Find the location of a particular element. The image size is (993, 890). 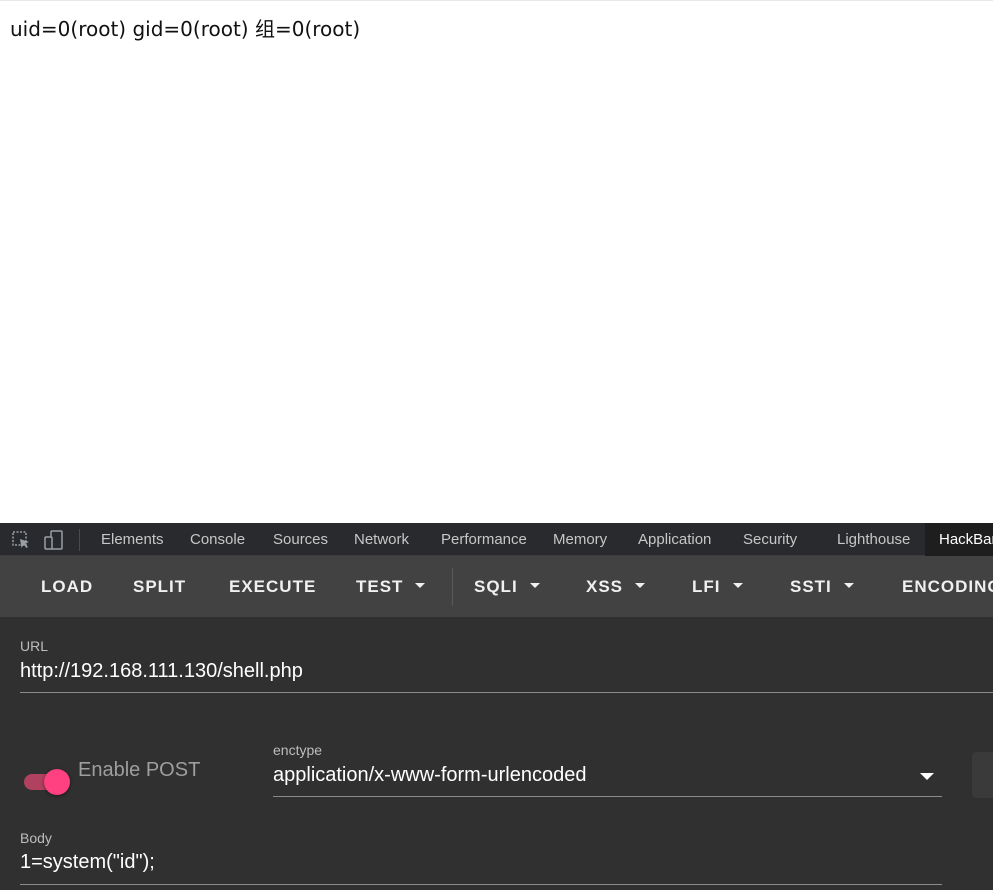

load-button: LOAD is located at coordinates (67, 586).